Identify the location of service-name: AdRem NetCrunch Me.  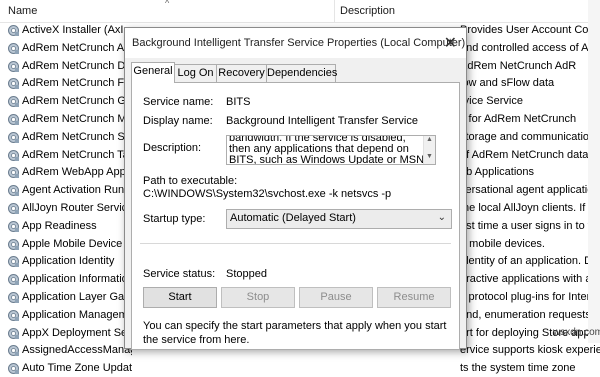
(77, 119).